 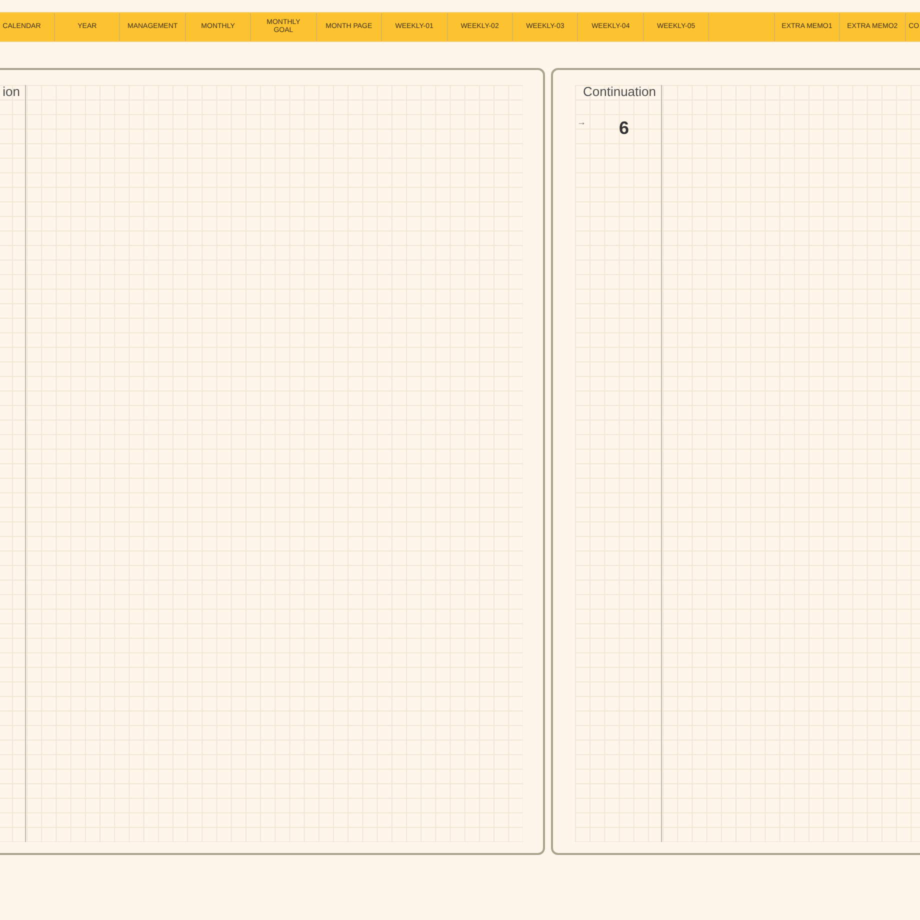 What do you see at coordinates (624, 128) in the screenshot?
I see `page-number: 6` at bounding box center [624, 128].